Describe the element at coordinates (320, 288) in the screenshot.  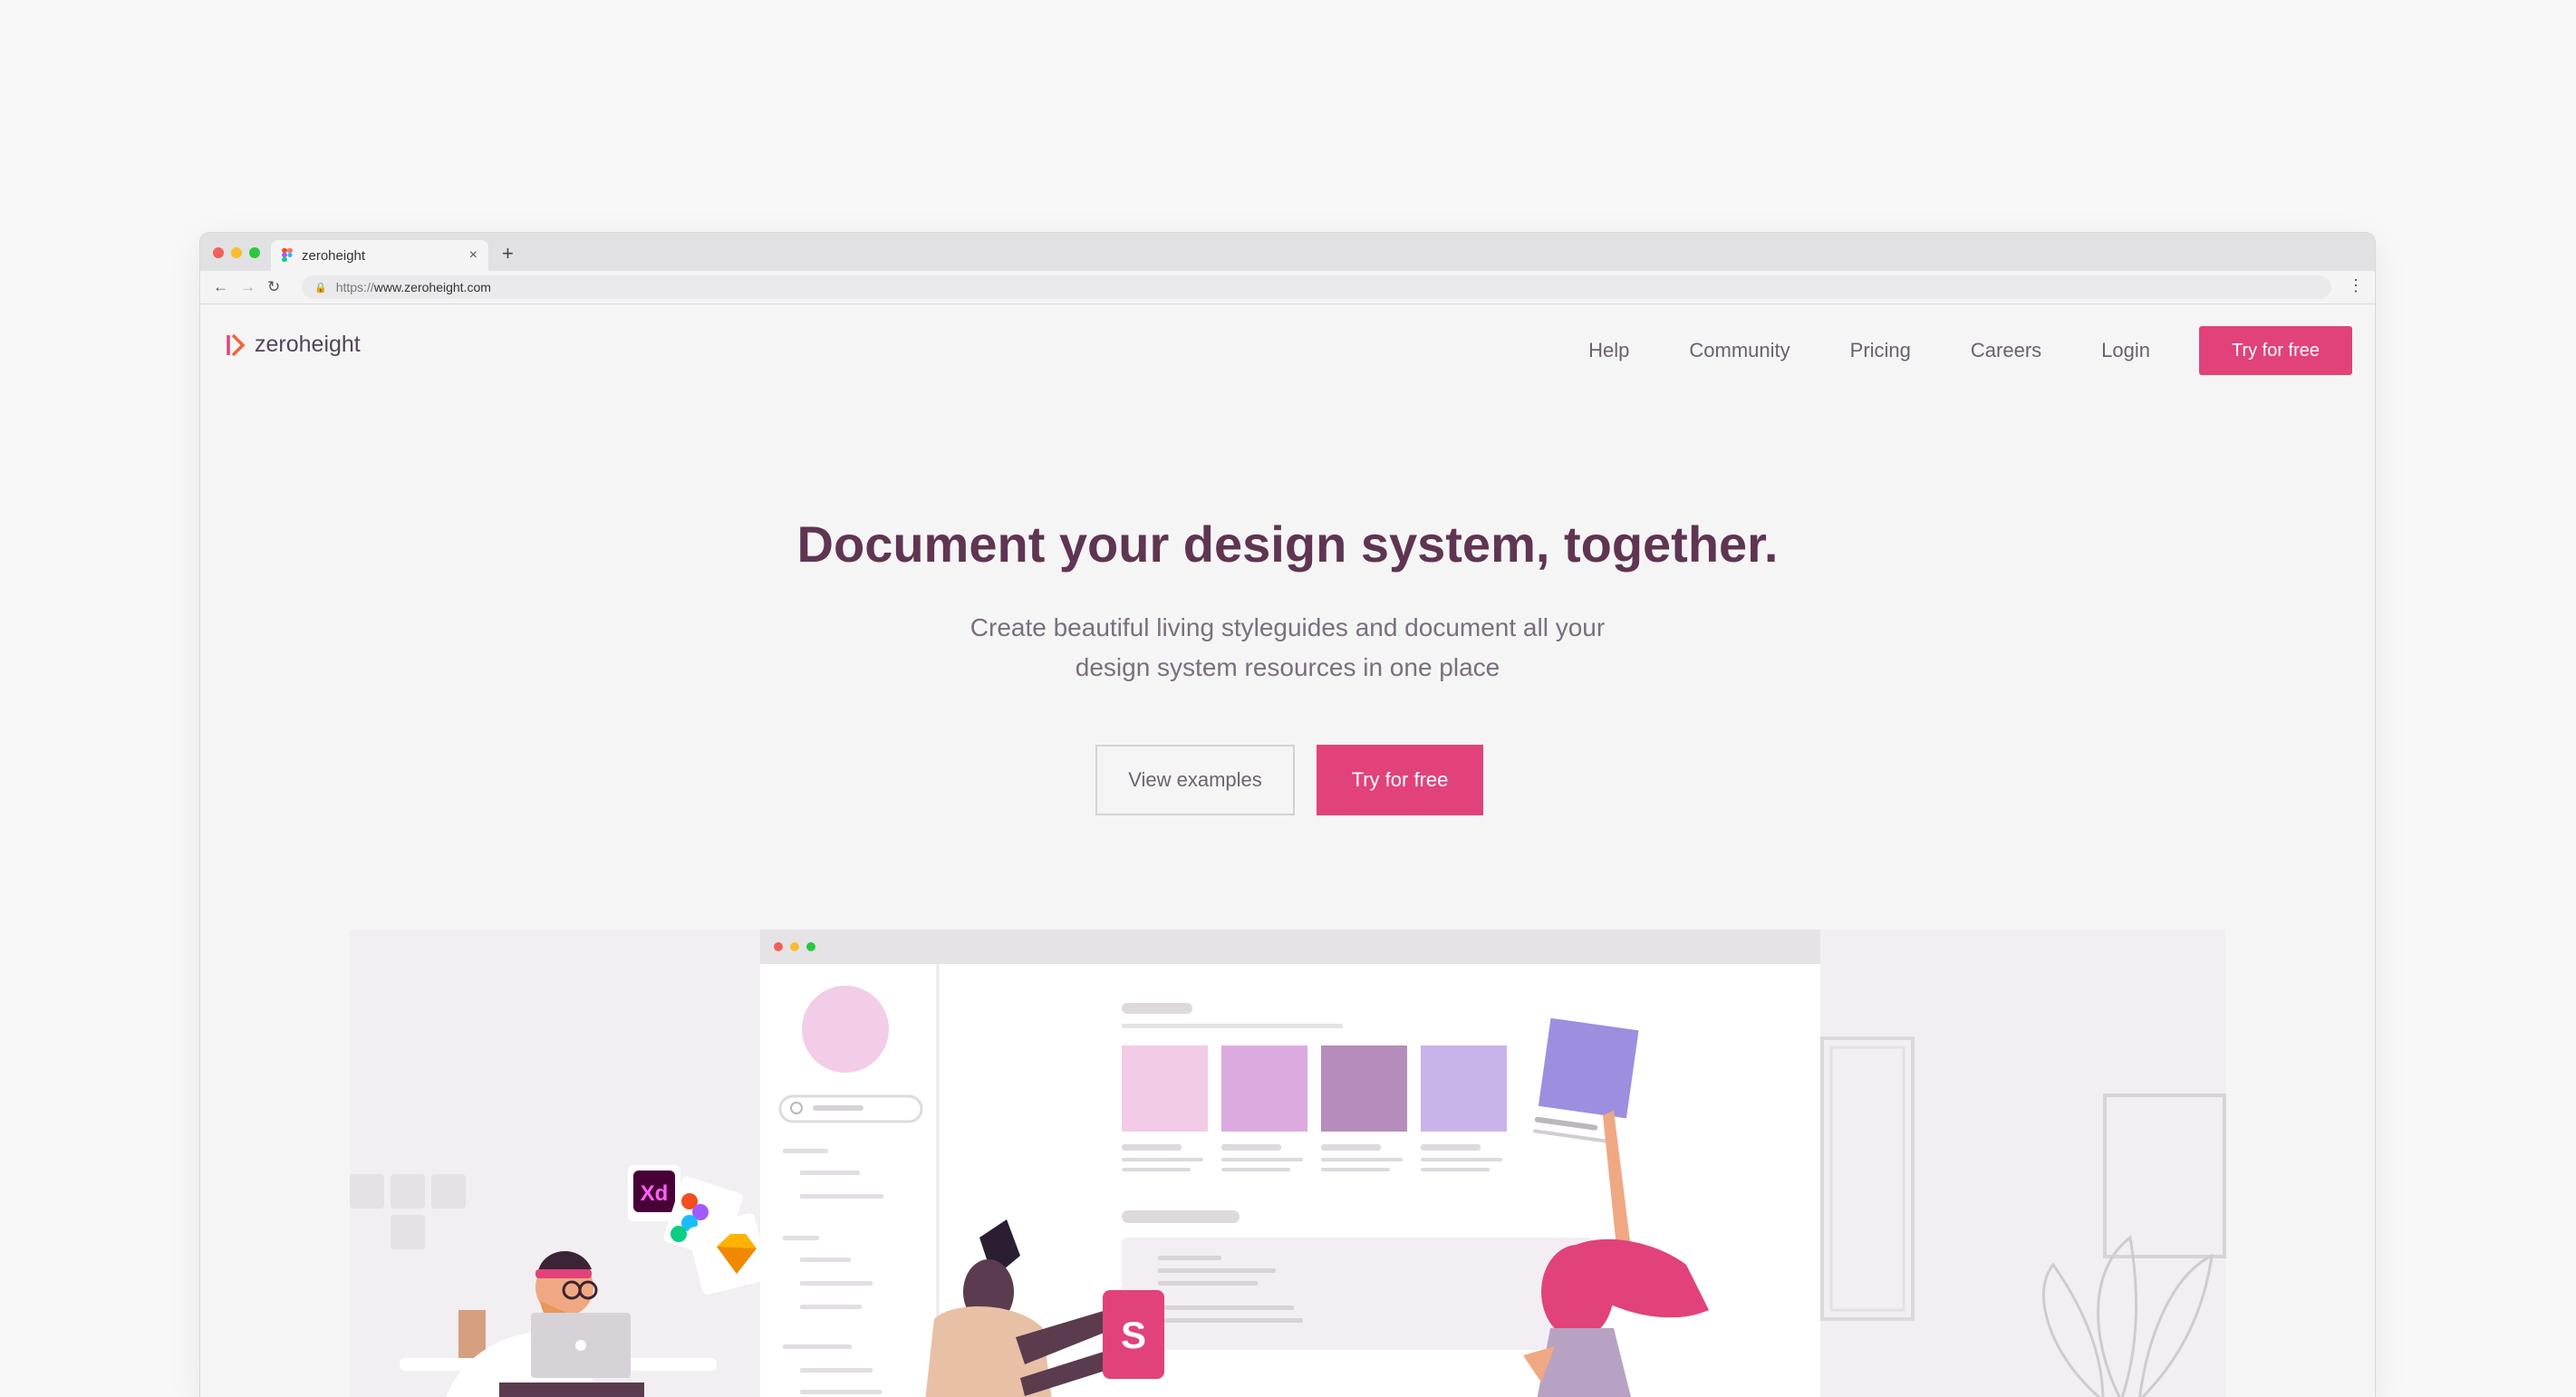
I see `lock-icon: 🔒` at that location.